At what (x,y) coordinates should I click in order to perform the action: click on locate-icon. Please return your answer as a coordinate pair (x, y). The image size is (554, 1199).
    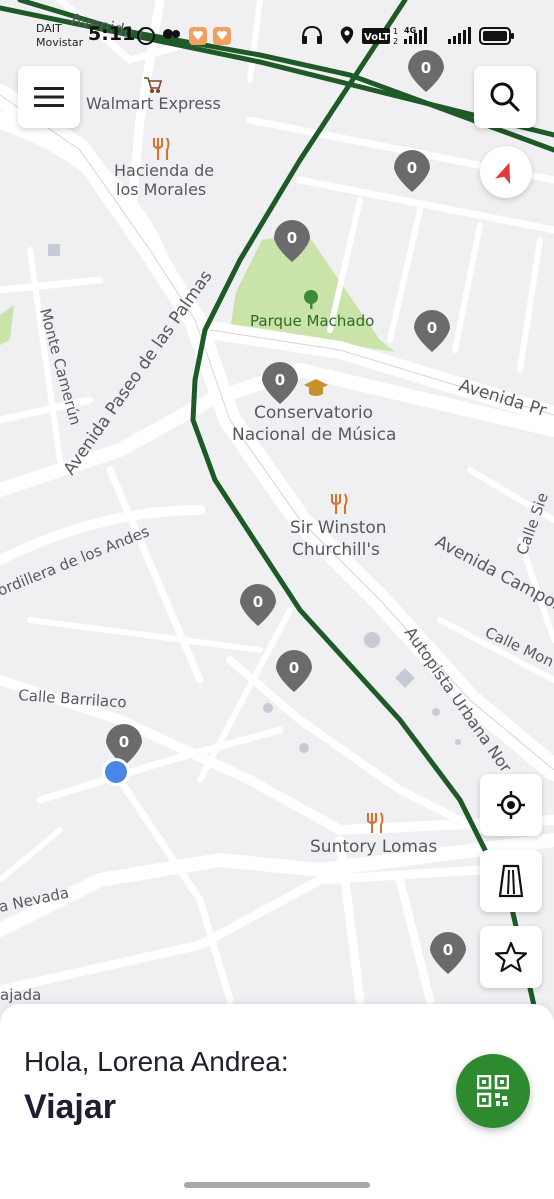
    Looking at the image, I should click on (511, 805).